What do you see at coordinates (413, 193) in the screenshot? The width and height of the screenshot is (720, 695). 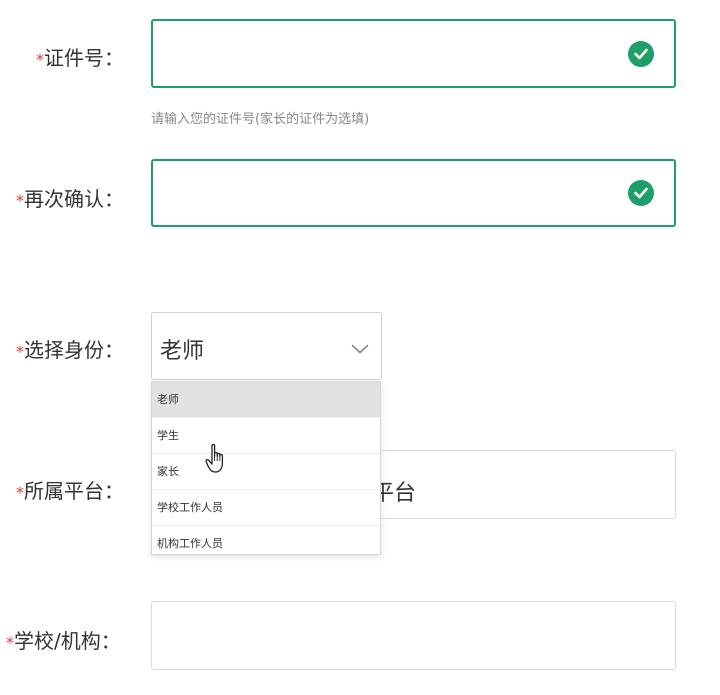 I see `confirm-input` at bounding box center [413, 193].